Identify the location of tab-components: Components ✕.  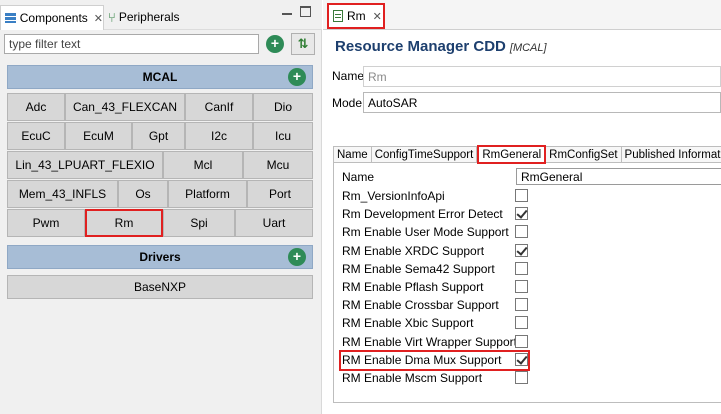
(52, 17).